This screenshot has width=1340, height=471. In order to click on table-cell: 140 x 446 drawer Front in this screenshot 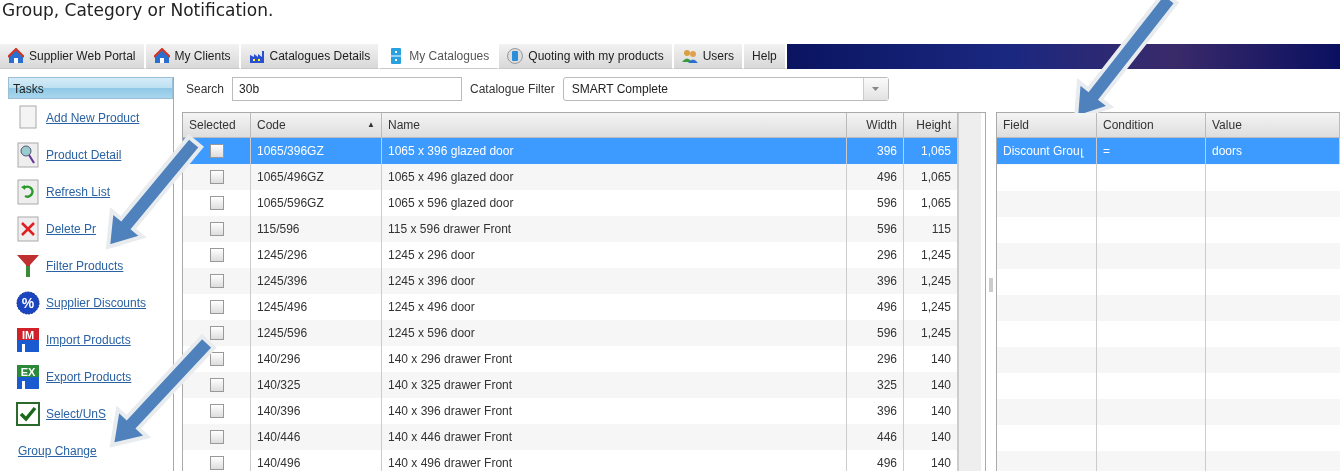, I will do `click(614, 437)`.